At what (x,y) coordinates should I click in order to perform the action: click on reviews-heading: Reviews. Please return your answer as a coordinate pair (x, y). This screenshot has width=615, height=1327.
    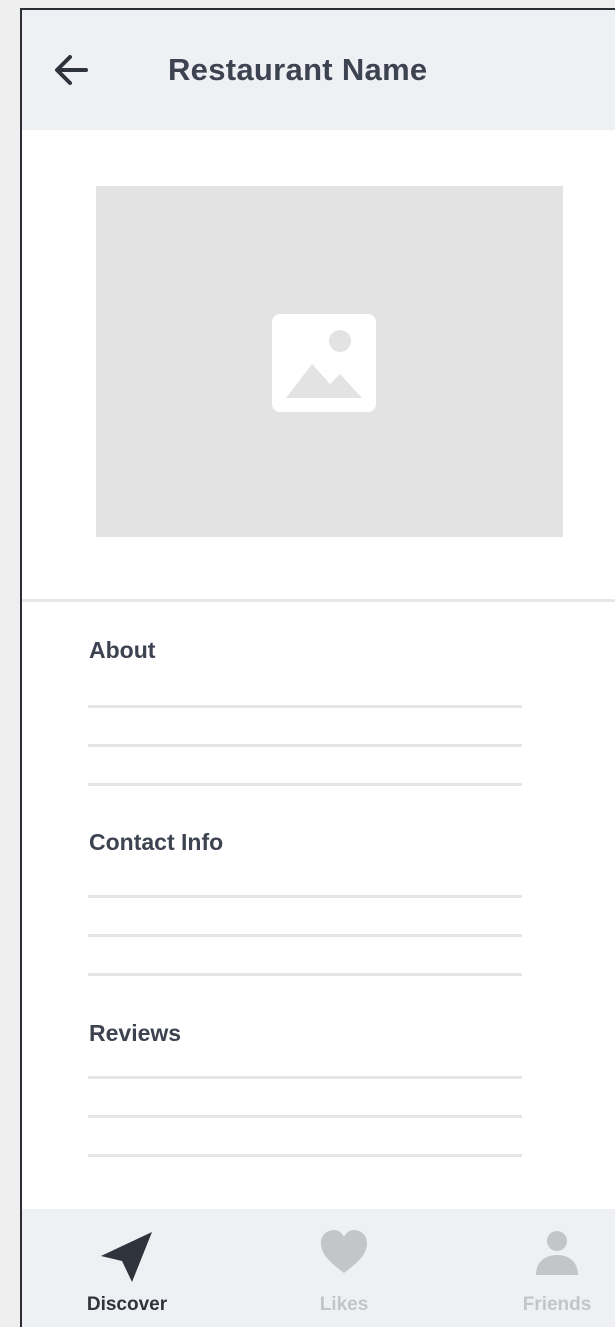
    Looking at the image, I should click on (135, 1033).